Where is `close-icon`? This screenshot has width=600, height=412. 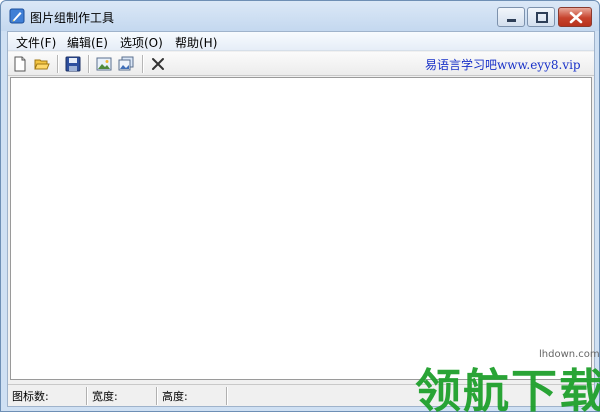
close-icon is located at coordinates (576, 17).